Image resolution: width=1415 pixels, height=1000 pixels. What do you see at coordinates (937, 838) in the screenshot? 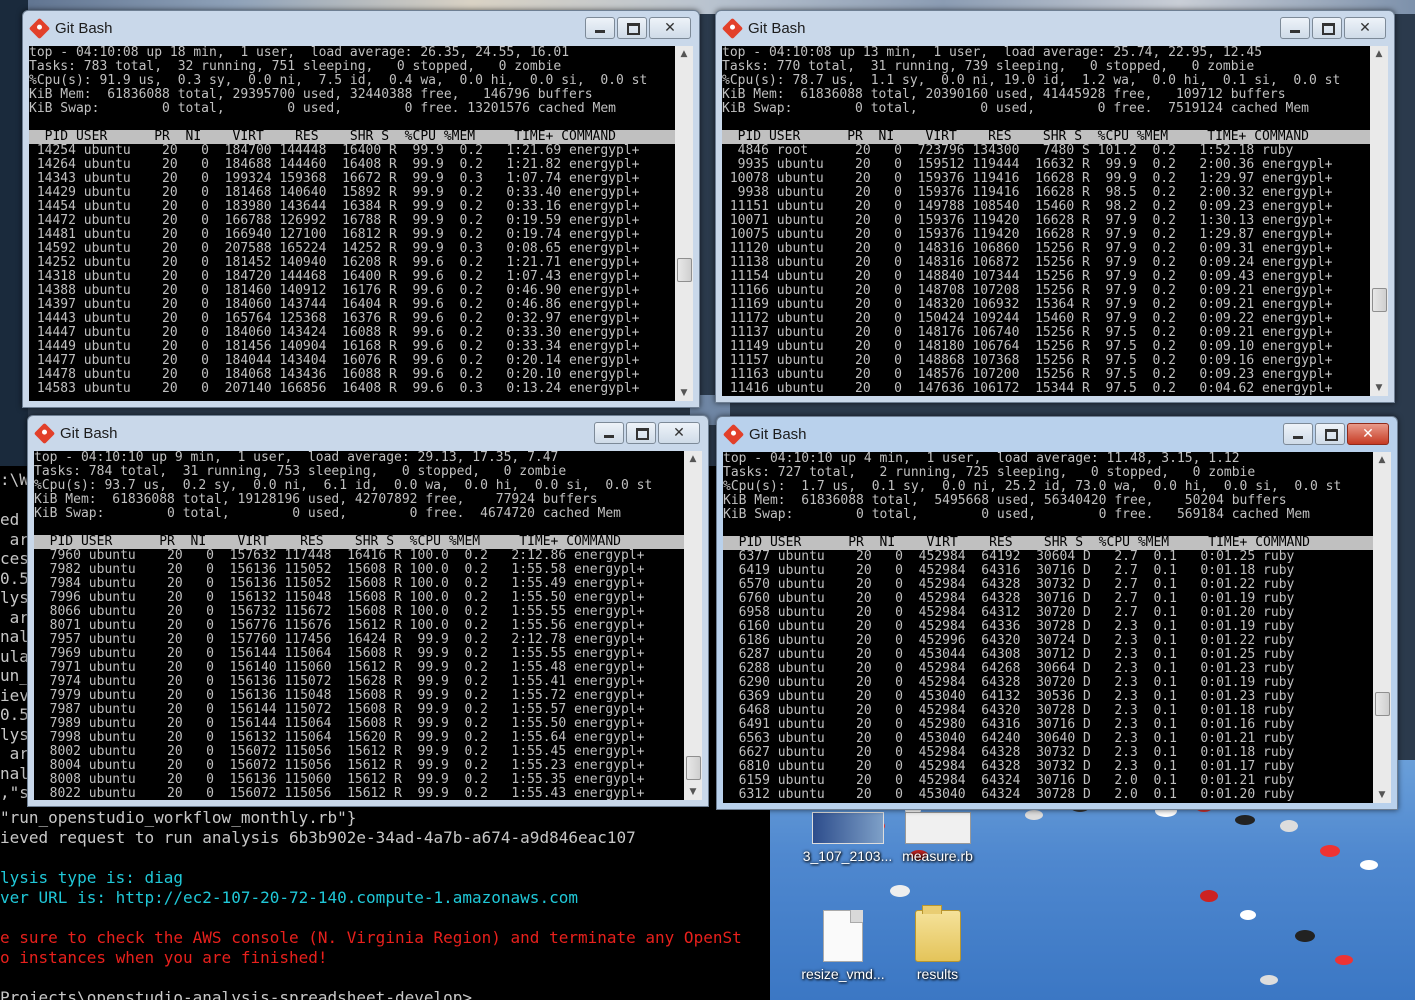
I see `desktop-icon-measure: measure.rb` at bounding box center [937, 838].